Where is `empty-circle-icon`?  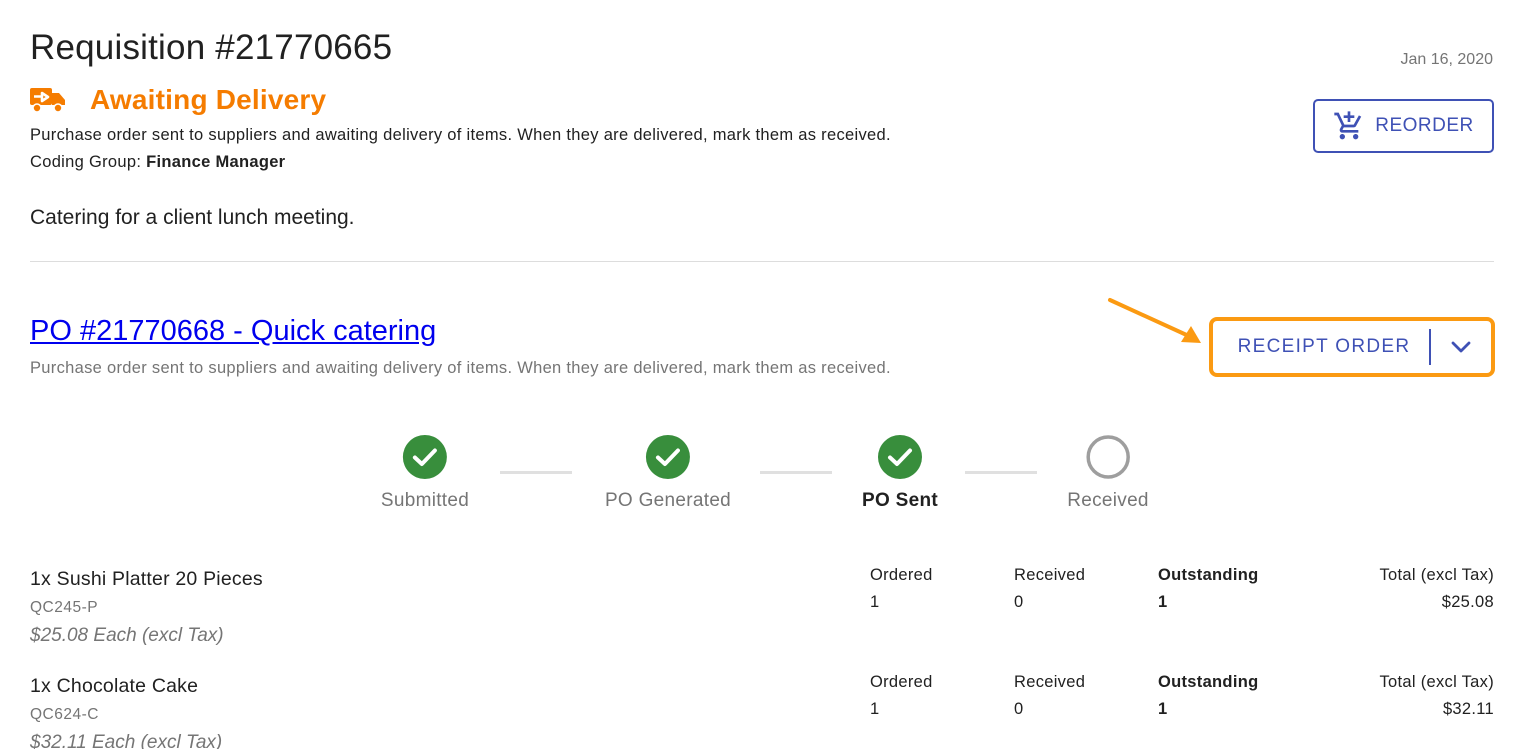
empty-circle-icon is located at coordinates (1108, 457).